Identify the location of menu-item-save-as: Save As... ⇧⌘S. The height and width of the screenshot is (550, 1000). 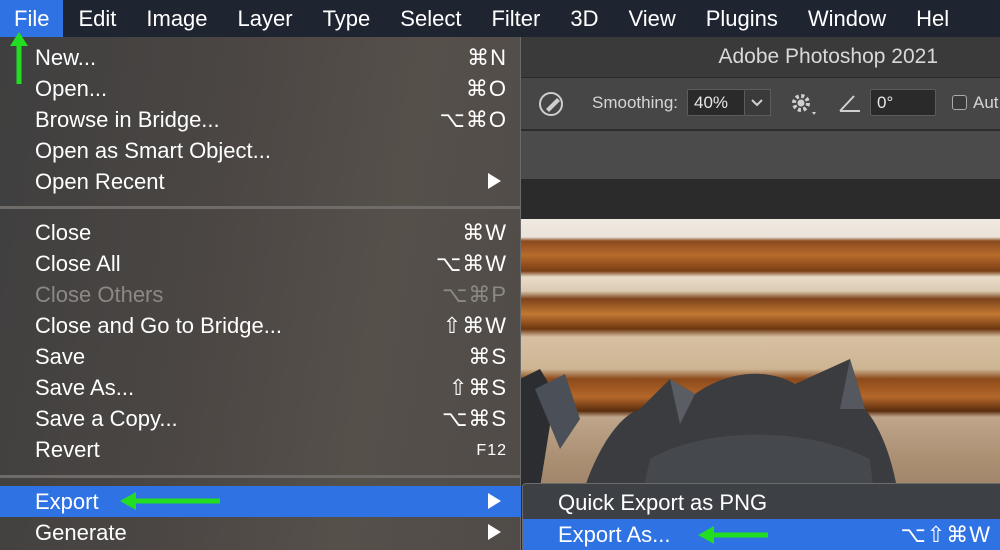
(260, 387).